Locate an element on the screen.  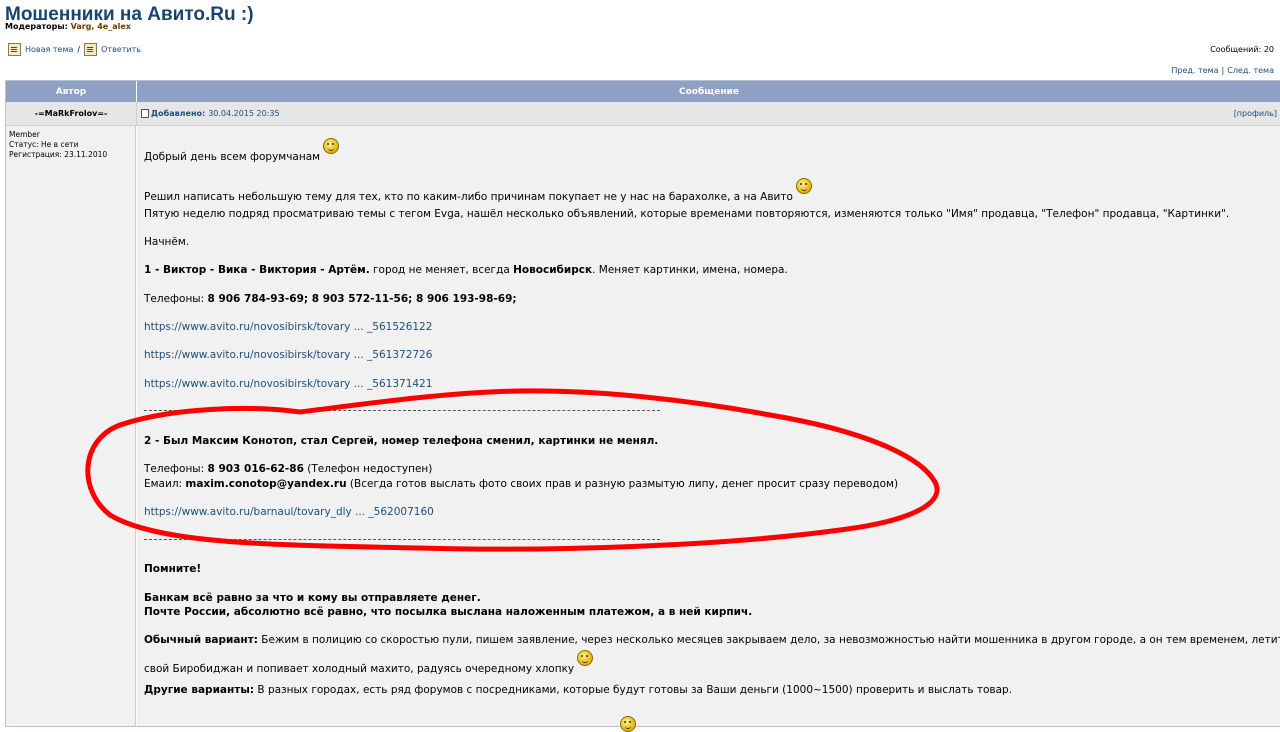
new-topic-icon is located at coordinates (14, 49).